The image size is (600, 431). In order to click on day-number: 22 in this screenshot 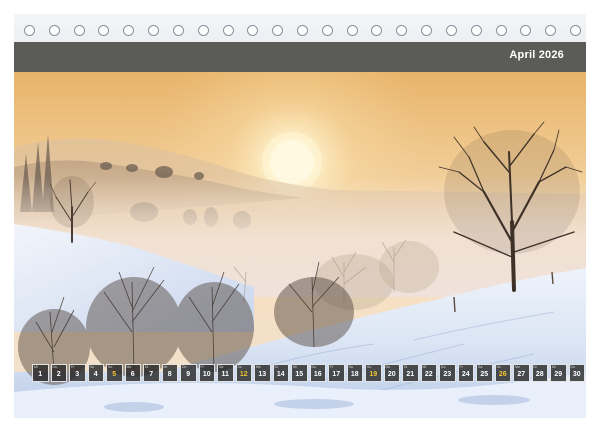, I will do `click(428, 374)`.